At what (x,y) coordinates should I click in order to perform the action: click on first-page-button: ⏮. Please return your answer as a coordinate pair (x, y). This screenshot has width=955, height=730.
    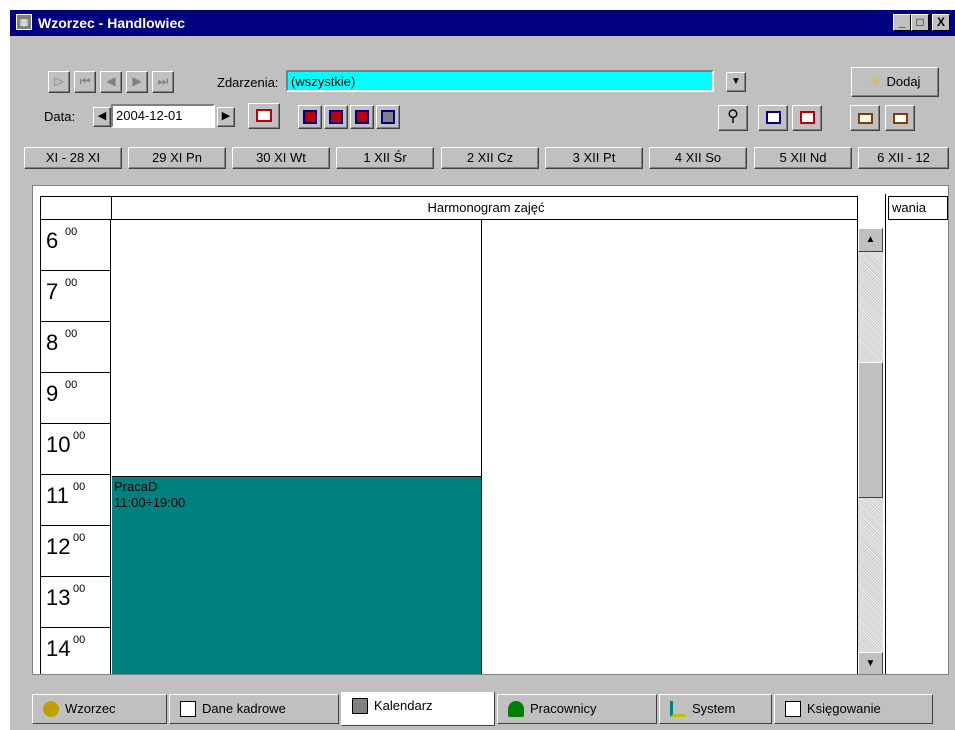
    Looking at the image, I should click on (85, 82).